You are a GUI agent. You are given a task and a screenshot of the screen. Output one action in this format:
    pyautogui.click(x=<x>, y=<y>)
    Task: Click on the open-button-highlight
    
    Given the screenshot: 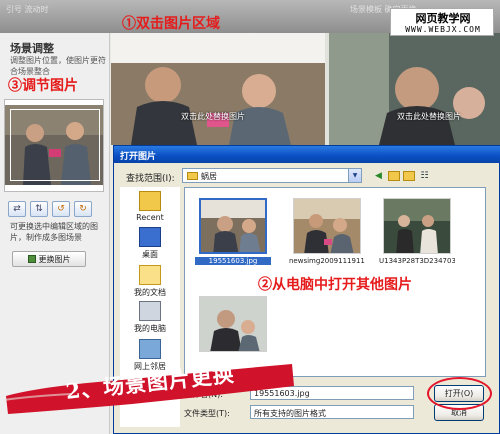 What is the action you would take?
    pyautogui.click(x=459, y=393)
    